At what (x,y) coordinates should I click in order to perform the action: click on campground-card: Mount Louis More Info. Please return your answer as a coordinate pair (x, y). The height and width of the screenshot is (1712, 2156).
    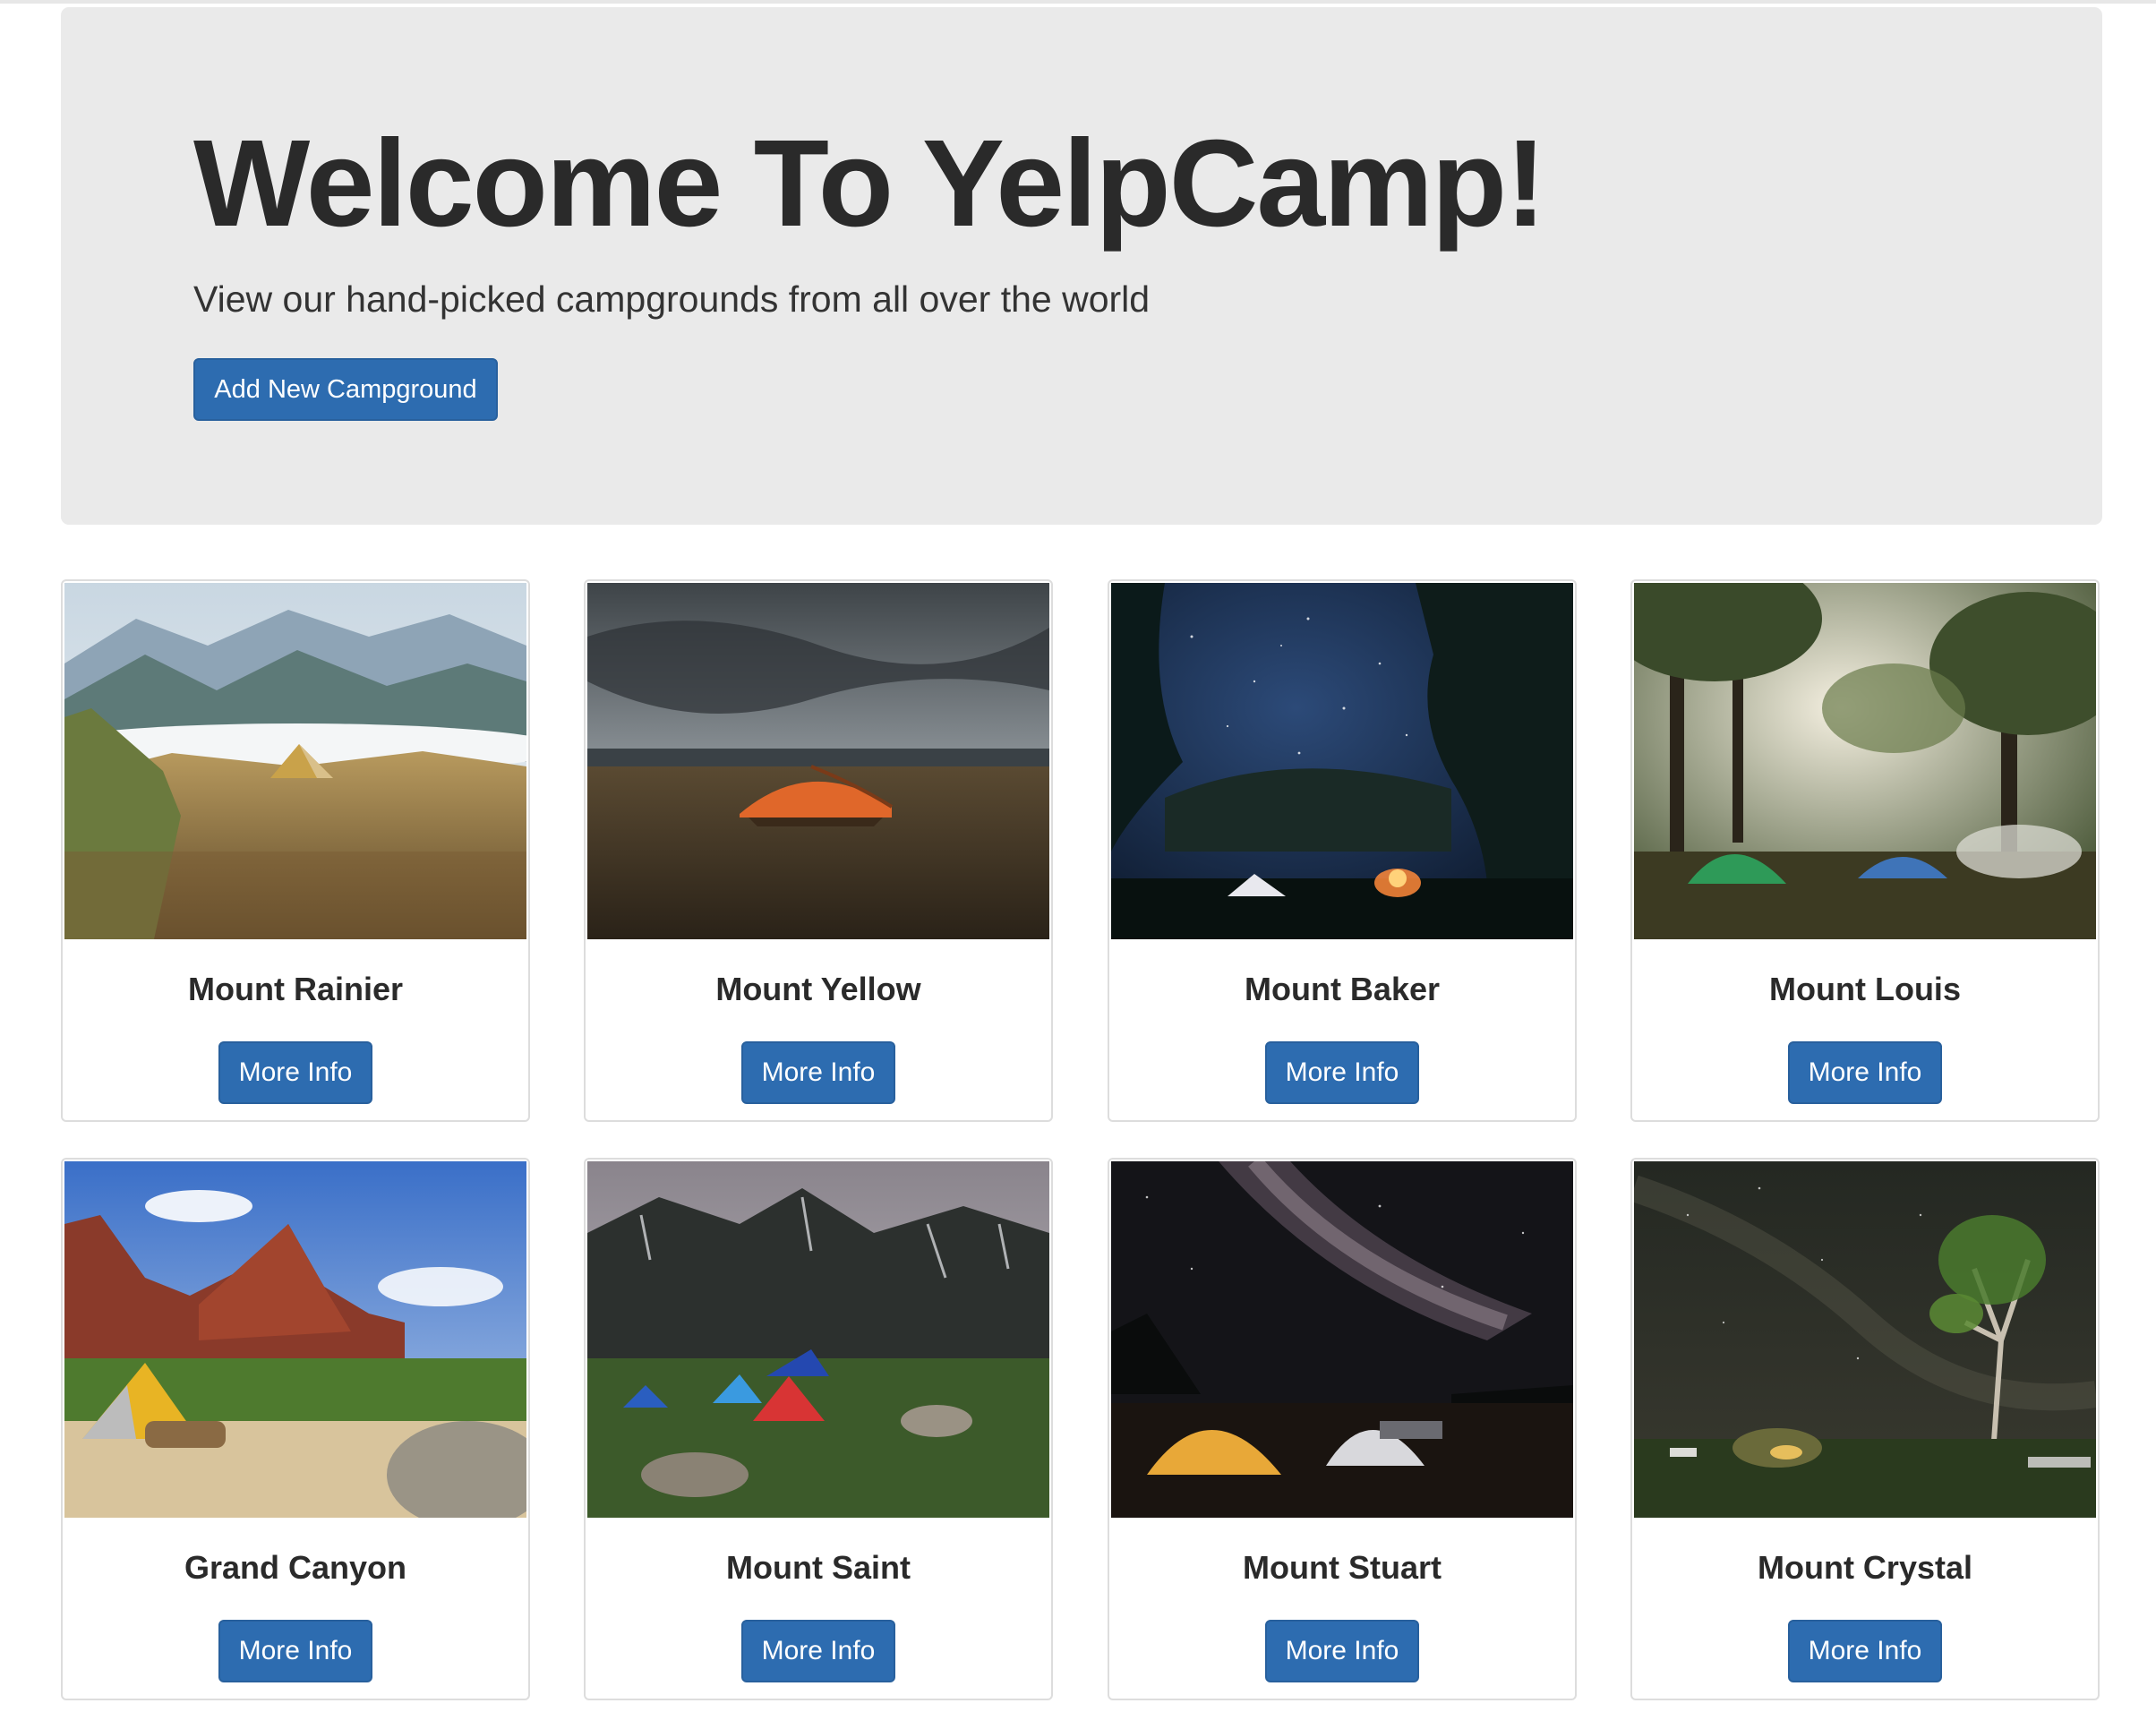
    Looking at the image, I should click on (1865, 851).